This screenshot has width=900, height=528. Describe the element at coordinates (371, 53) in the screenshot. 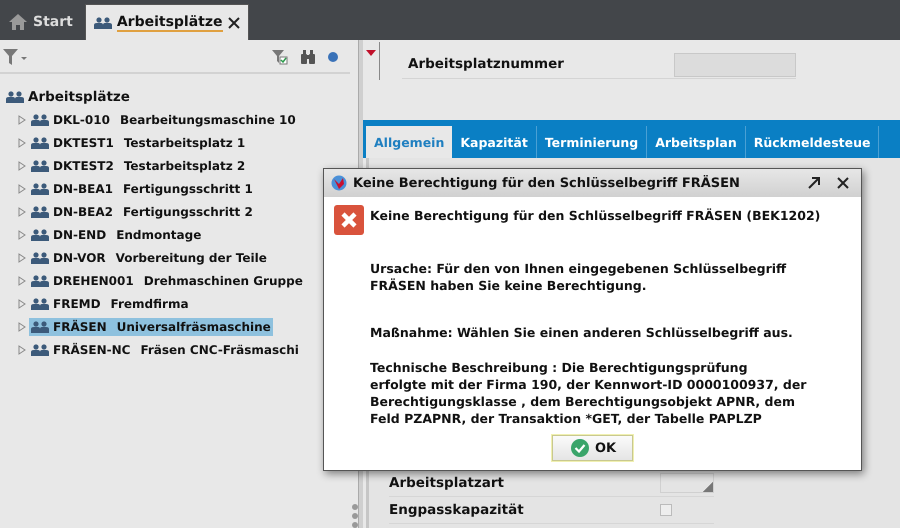

I see `collapse-icon` at that location.